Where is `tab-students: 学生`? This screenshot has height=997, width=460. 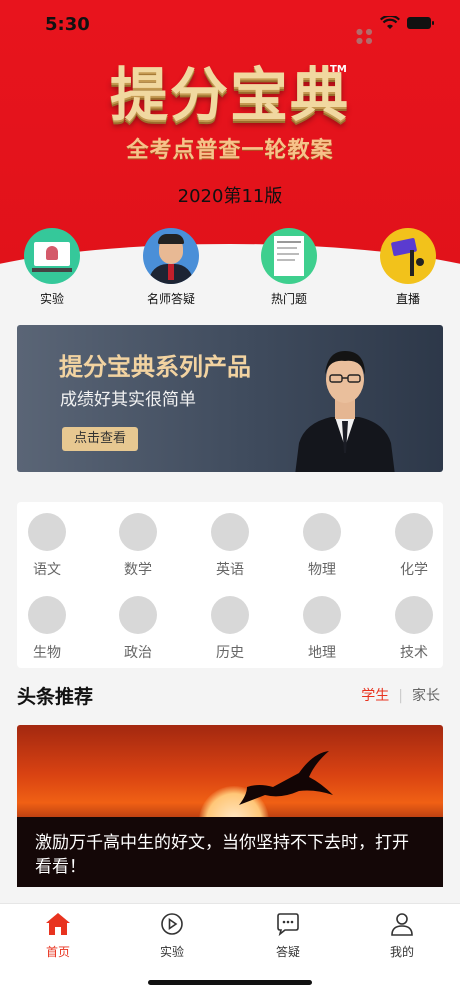
tab-students: 学生 is located at coordinates (375, 696).